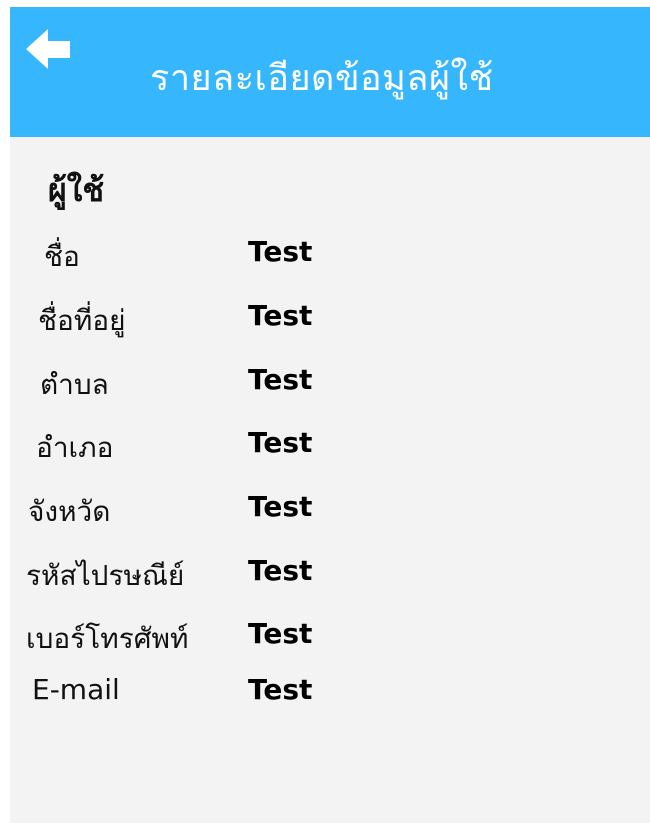  I want to click on label-postal-code: รหัสไปรษณีย์, so click(105, 575).